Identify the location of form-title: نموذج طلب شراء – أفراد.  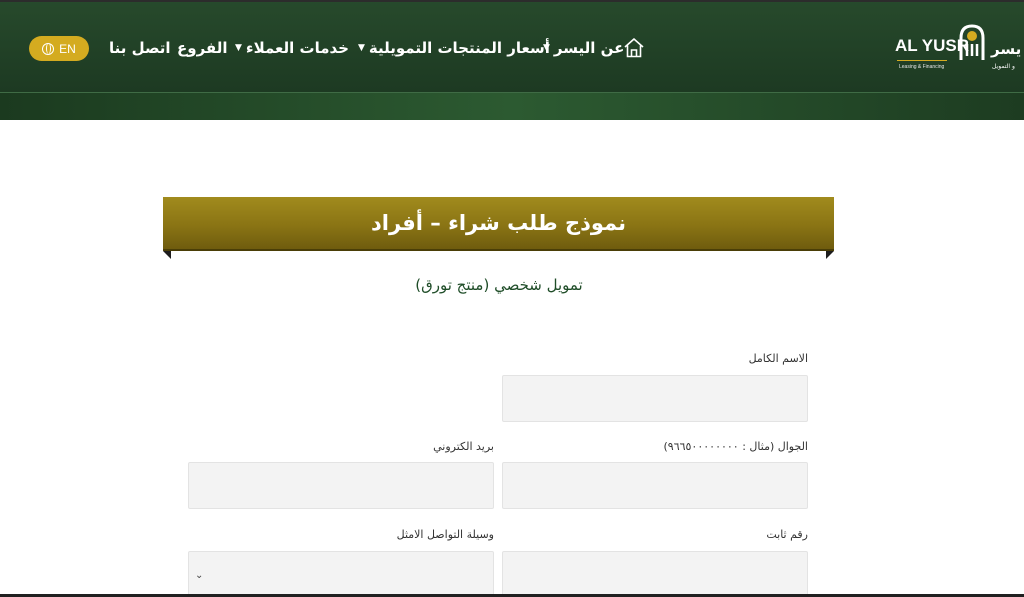
(499, 223).